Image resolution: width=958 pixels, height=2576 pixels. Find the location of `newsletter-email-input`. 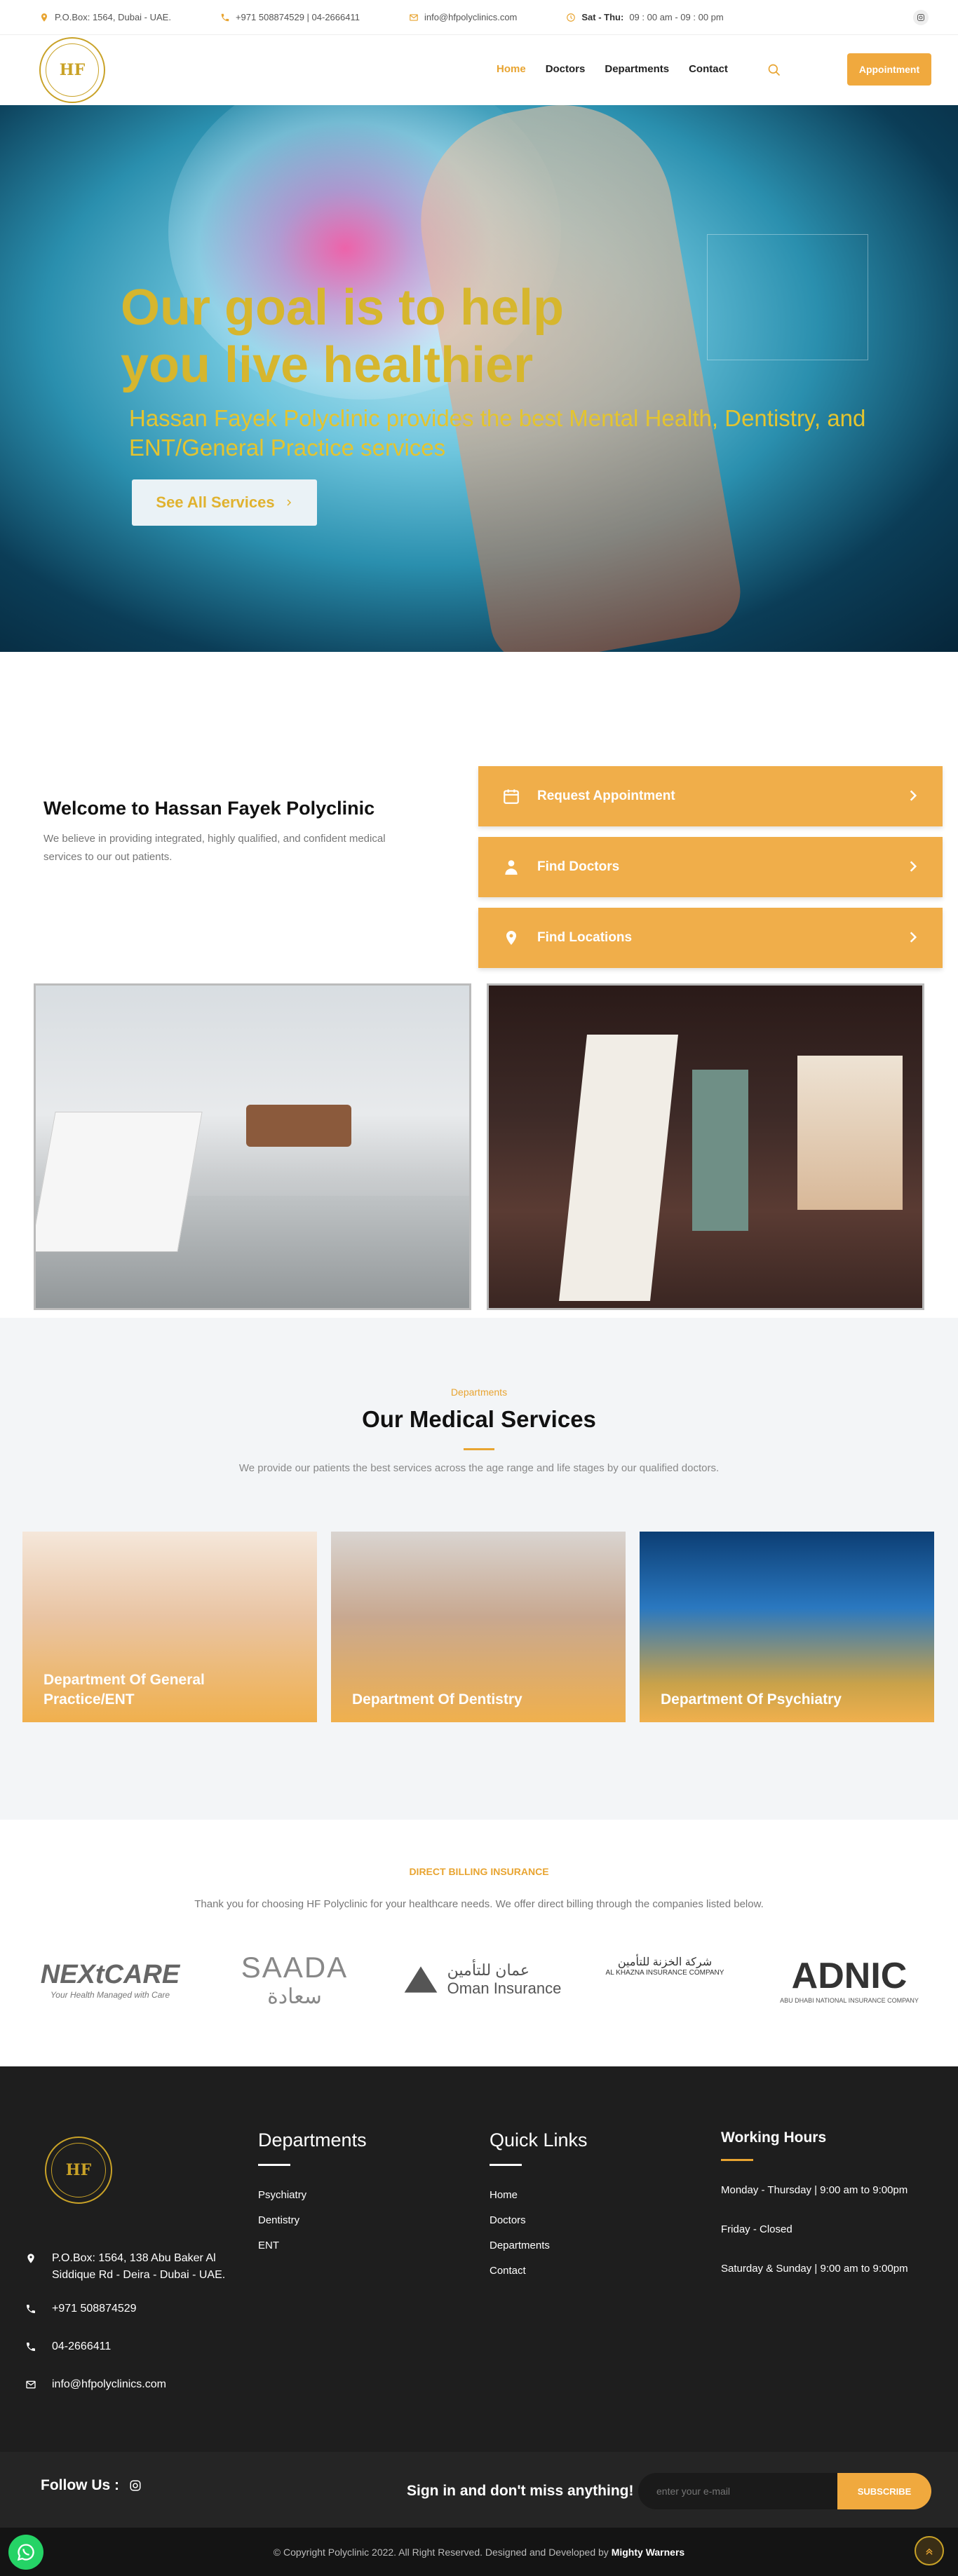

newsletter-email-input is located at coordinates (738, 2491).